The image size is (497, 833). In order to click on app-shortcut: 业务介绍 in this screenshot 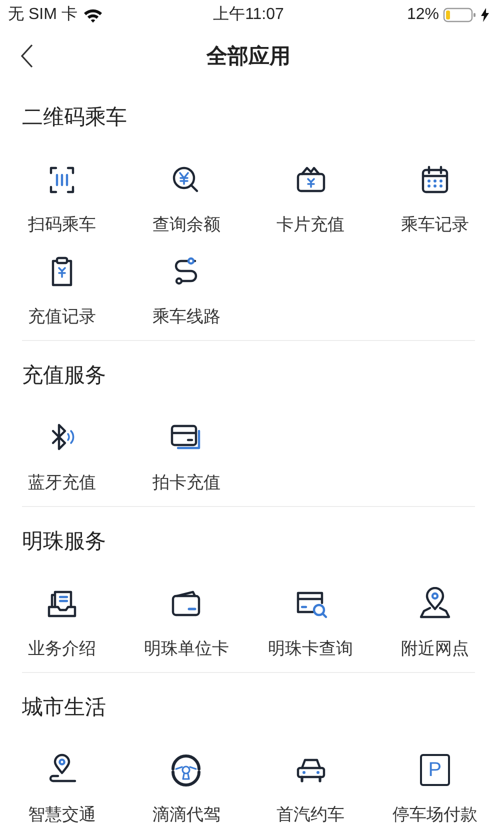, I will do `click(62, 624)`.